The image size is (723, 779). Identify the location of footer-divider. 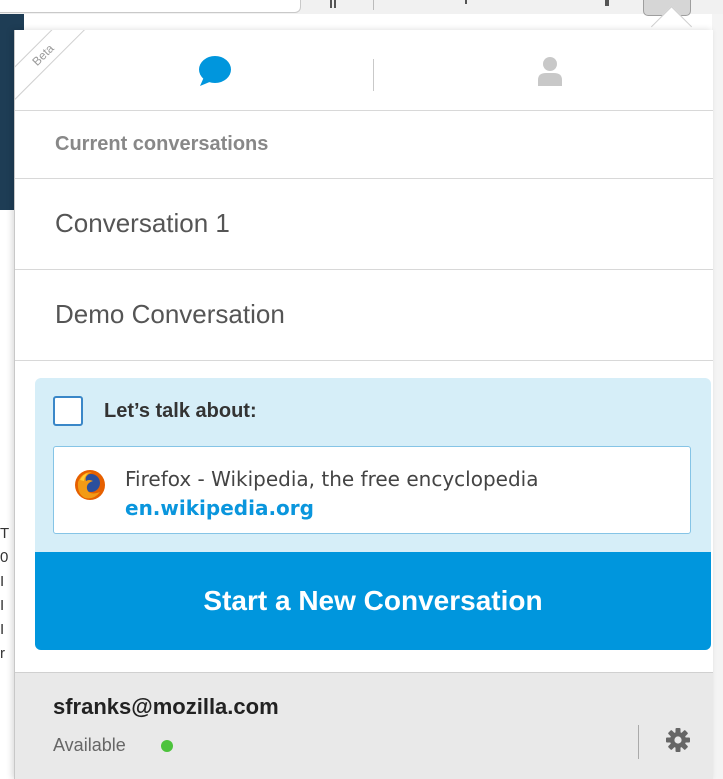
(638, 742).